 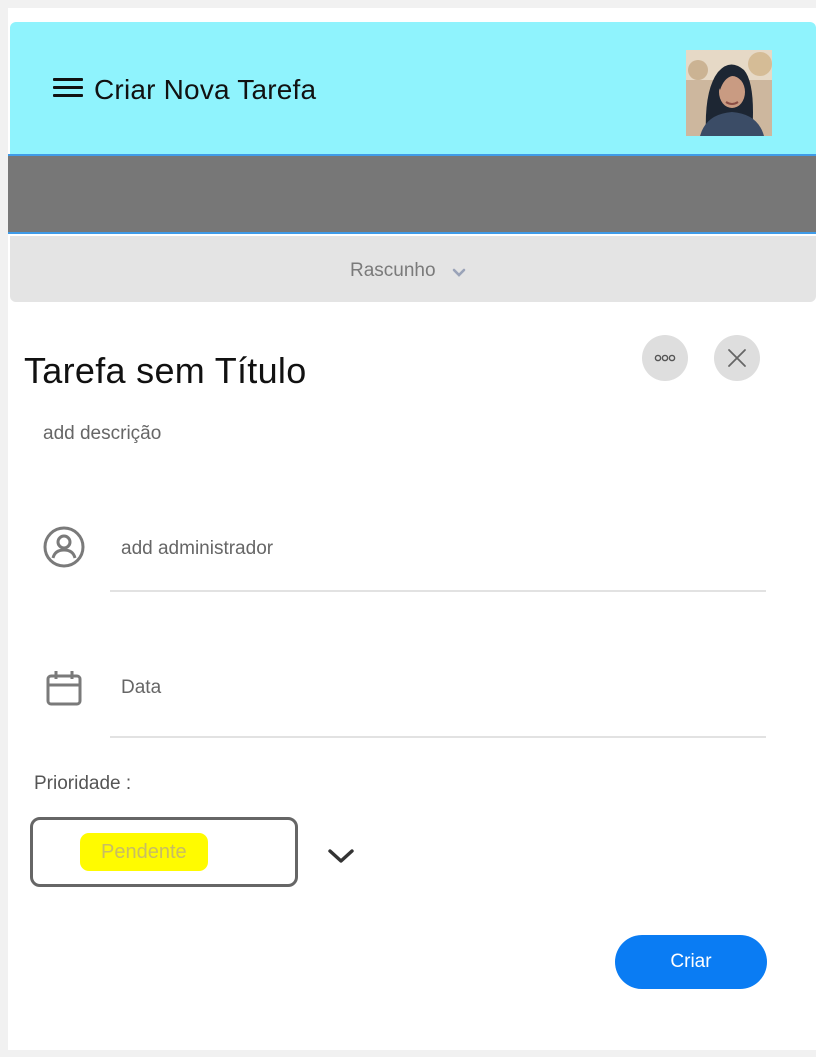 What do you see at coordinates (205, 89) in the screenshot?
I see `page-title: Criar Nova Tarefa` at bounding box center [205, 89].